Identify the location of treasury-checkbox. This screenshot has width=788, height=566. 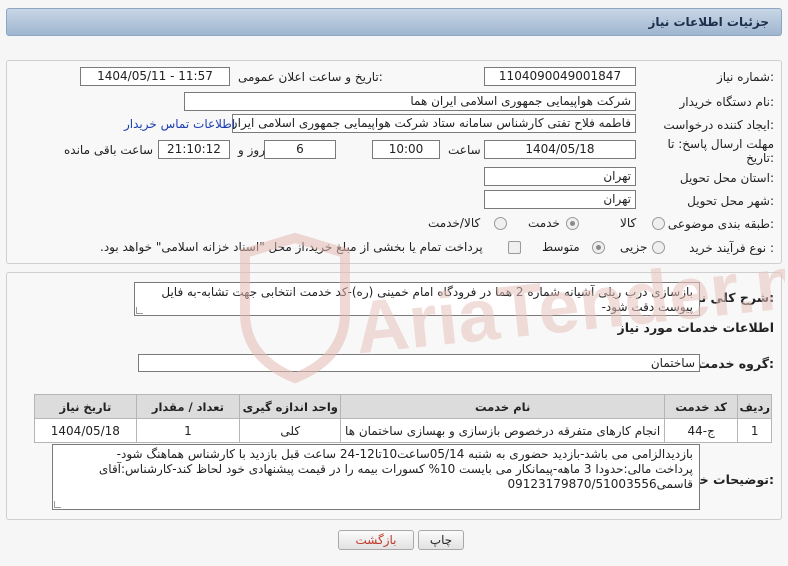
(514, 247).